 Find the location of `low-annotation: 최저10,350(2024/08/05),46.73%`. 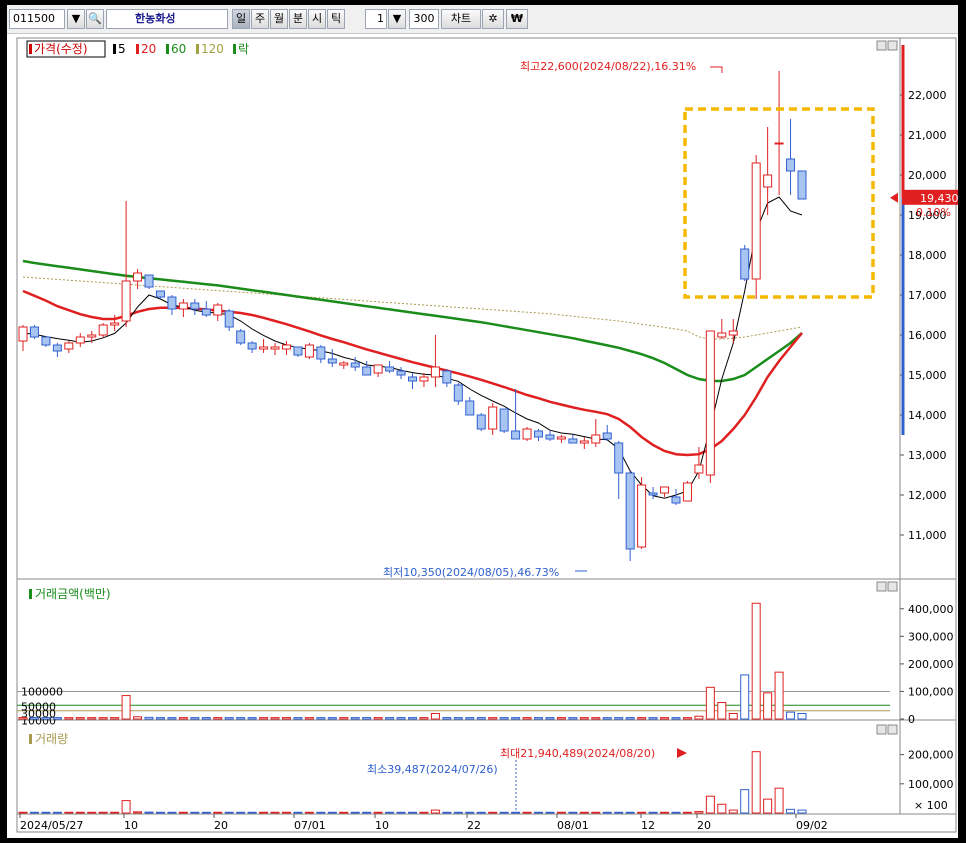

low-annotation: 최저10,350(2024/08/05),46.73% is located at coordinates (471, 572).